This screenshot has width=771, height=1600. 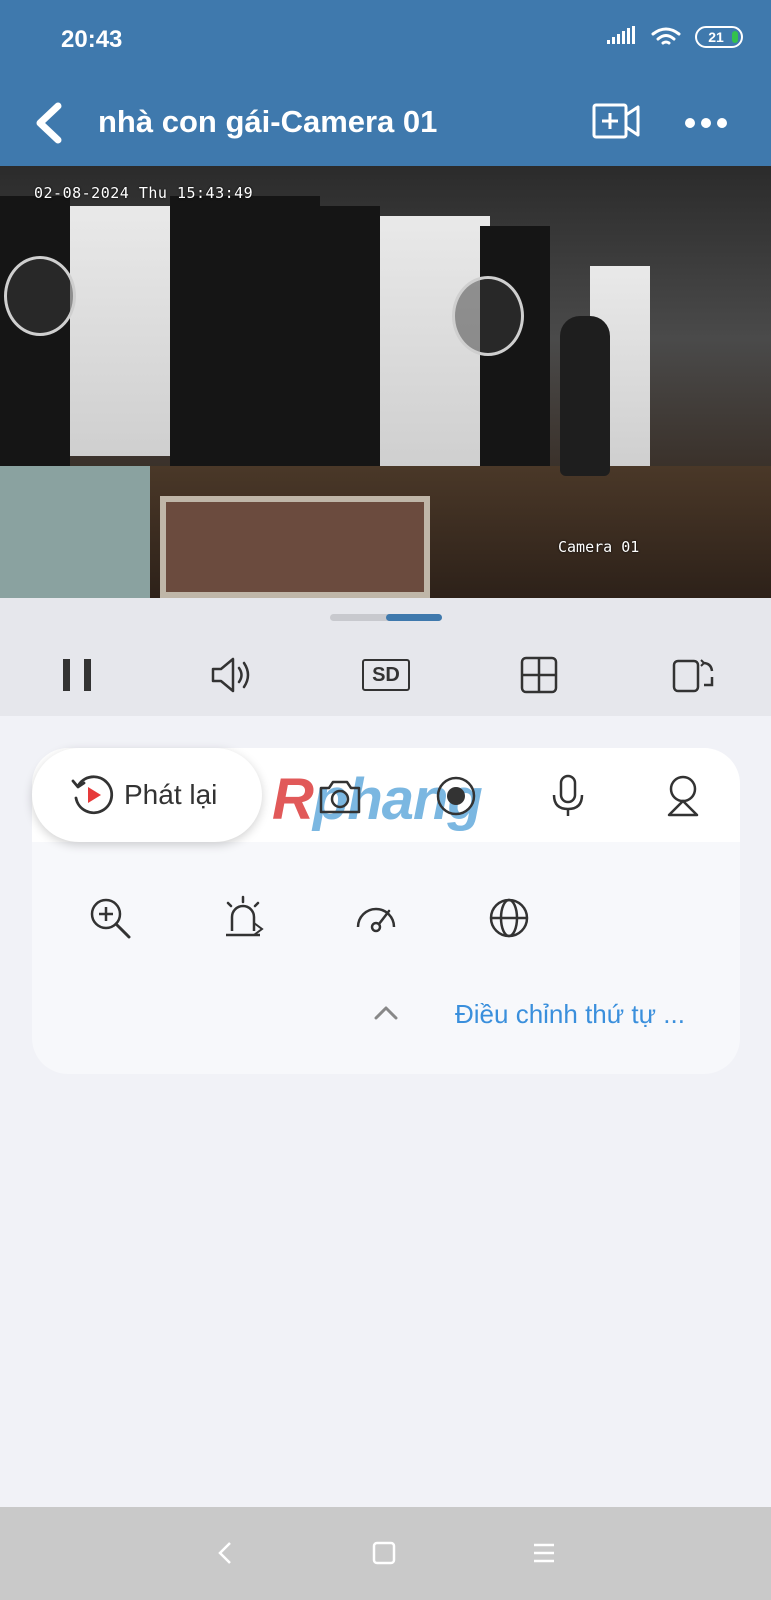 I want to click on microphone-icon, so click(x=568, y=795).